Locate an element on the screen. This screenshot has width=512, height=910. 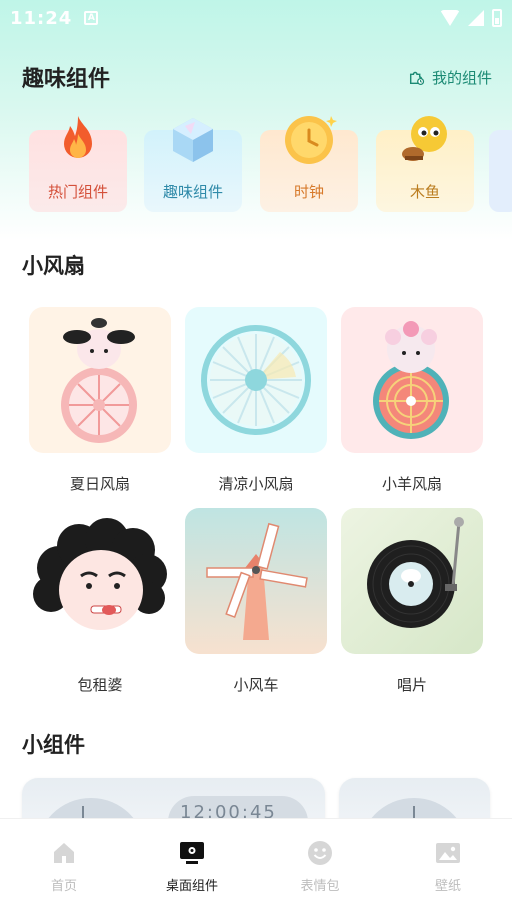
nav-label: 表情包 is located at coordinates (320, 886).